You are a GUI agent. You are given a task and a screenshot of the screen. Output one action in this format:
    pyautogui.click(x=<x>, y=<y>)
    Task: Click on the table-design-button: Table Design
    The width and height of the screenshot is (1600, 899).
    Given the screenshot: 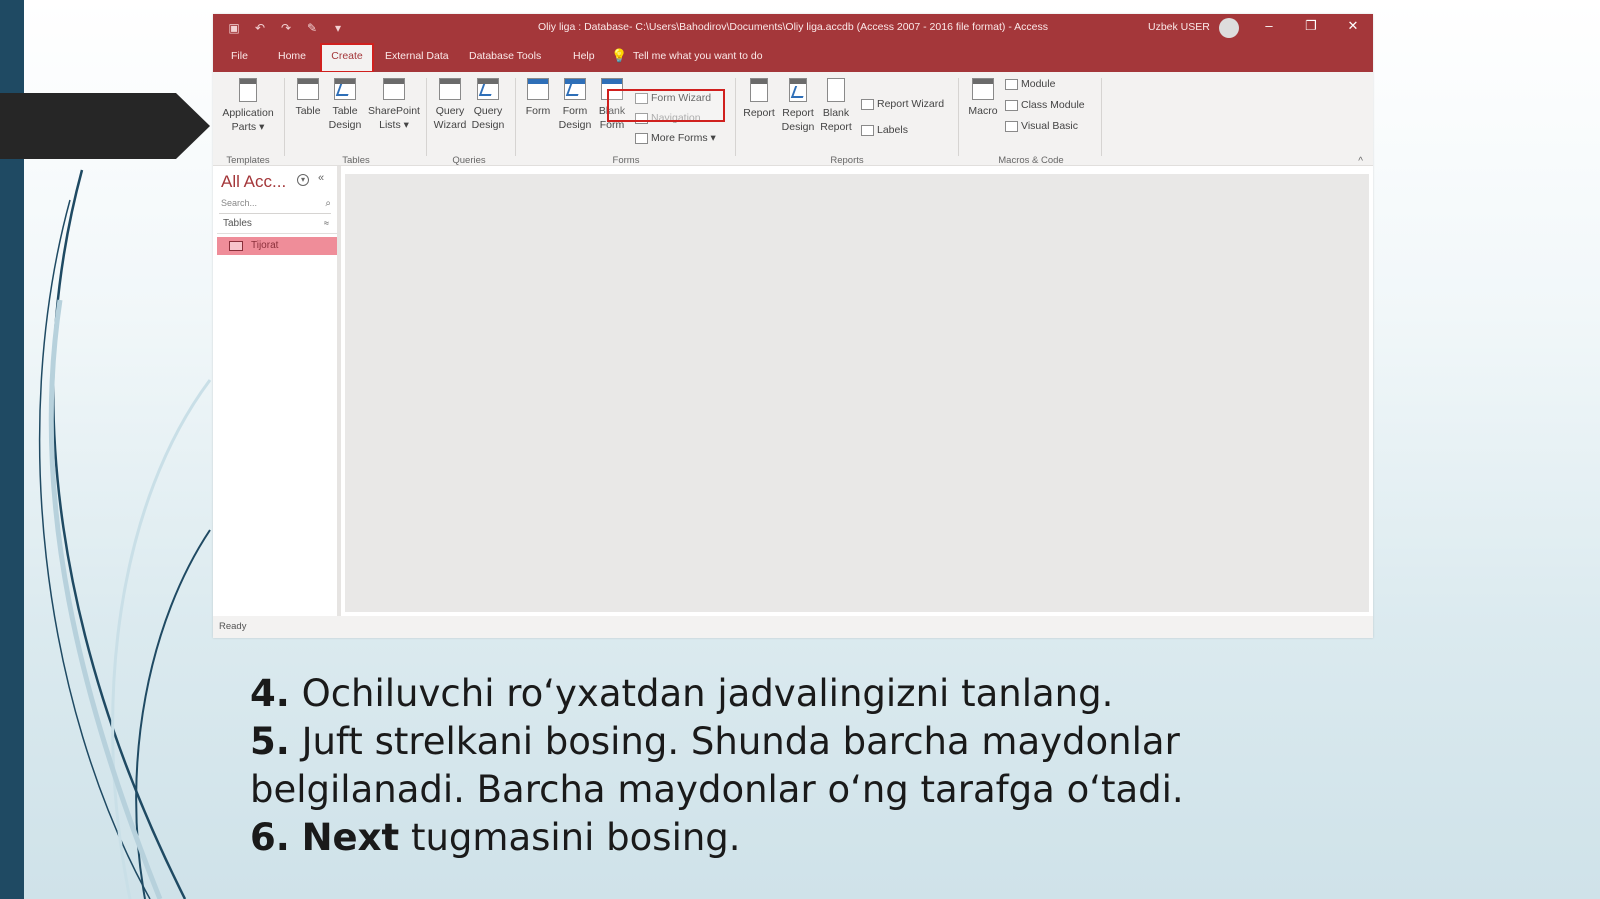 What is the action you would take?
    pyautogui.click(x=345, y=105)
    